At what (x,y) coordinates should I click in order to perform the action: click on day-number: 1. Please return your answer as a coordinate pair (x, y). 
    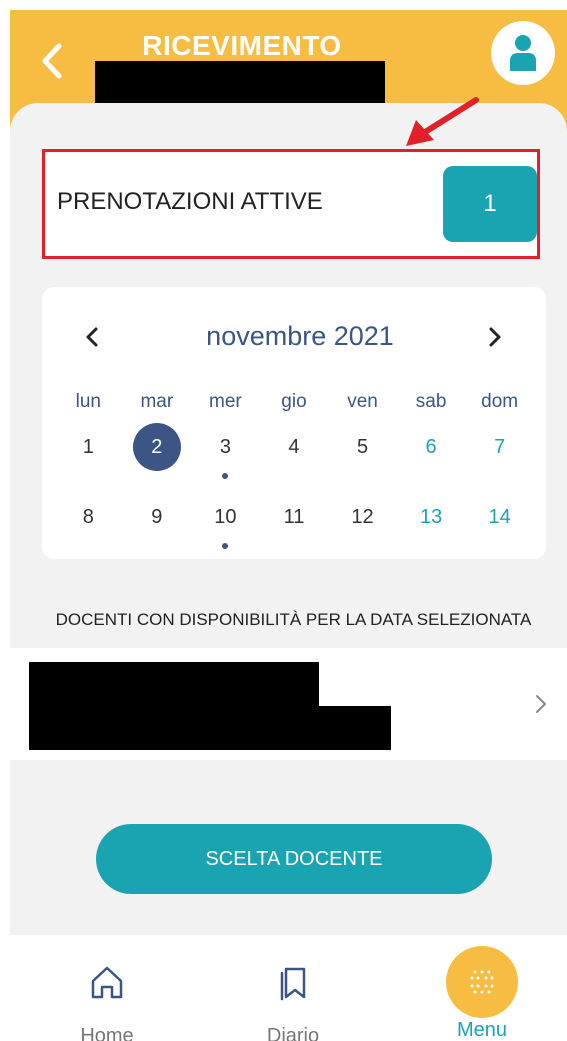
    Looking at the image, I should click on (88, 446).